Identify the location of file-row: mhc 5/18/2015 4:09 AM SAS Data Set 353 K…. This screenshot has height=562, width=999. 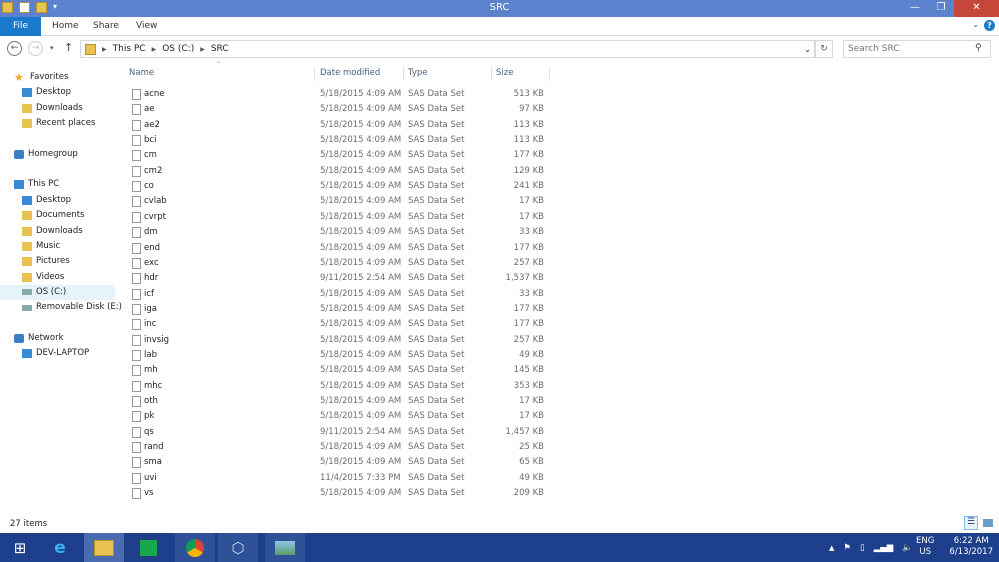
(340, 386).